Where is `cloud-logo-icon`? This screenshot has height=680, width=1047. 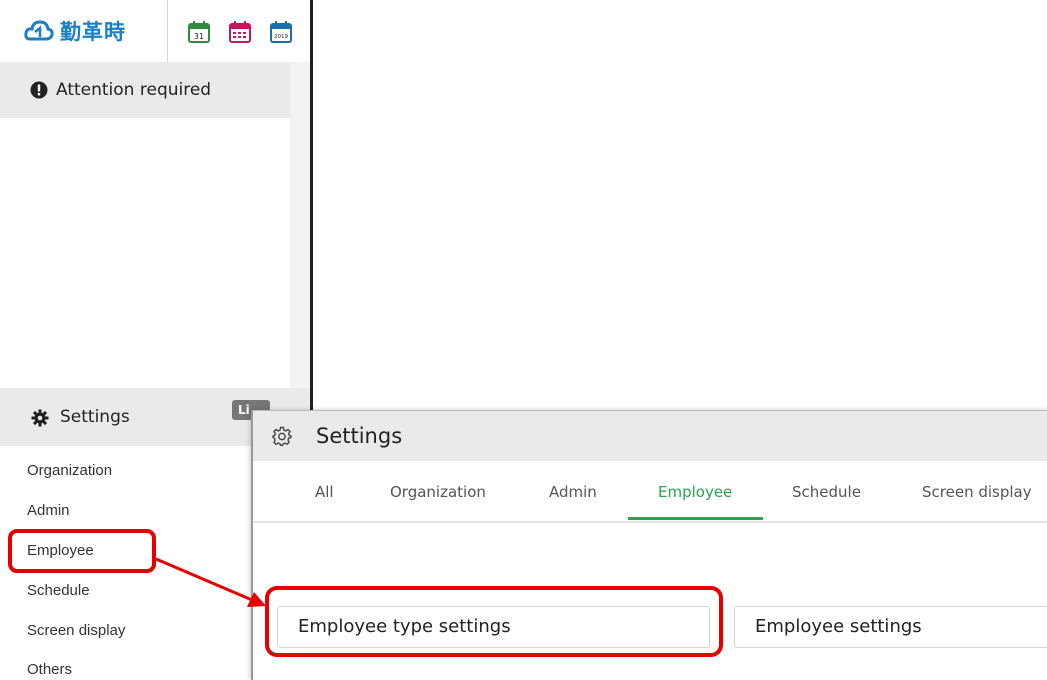 cloud-logo-icon is located at coordinates (39, 30).